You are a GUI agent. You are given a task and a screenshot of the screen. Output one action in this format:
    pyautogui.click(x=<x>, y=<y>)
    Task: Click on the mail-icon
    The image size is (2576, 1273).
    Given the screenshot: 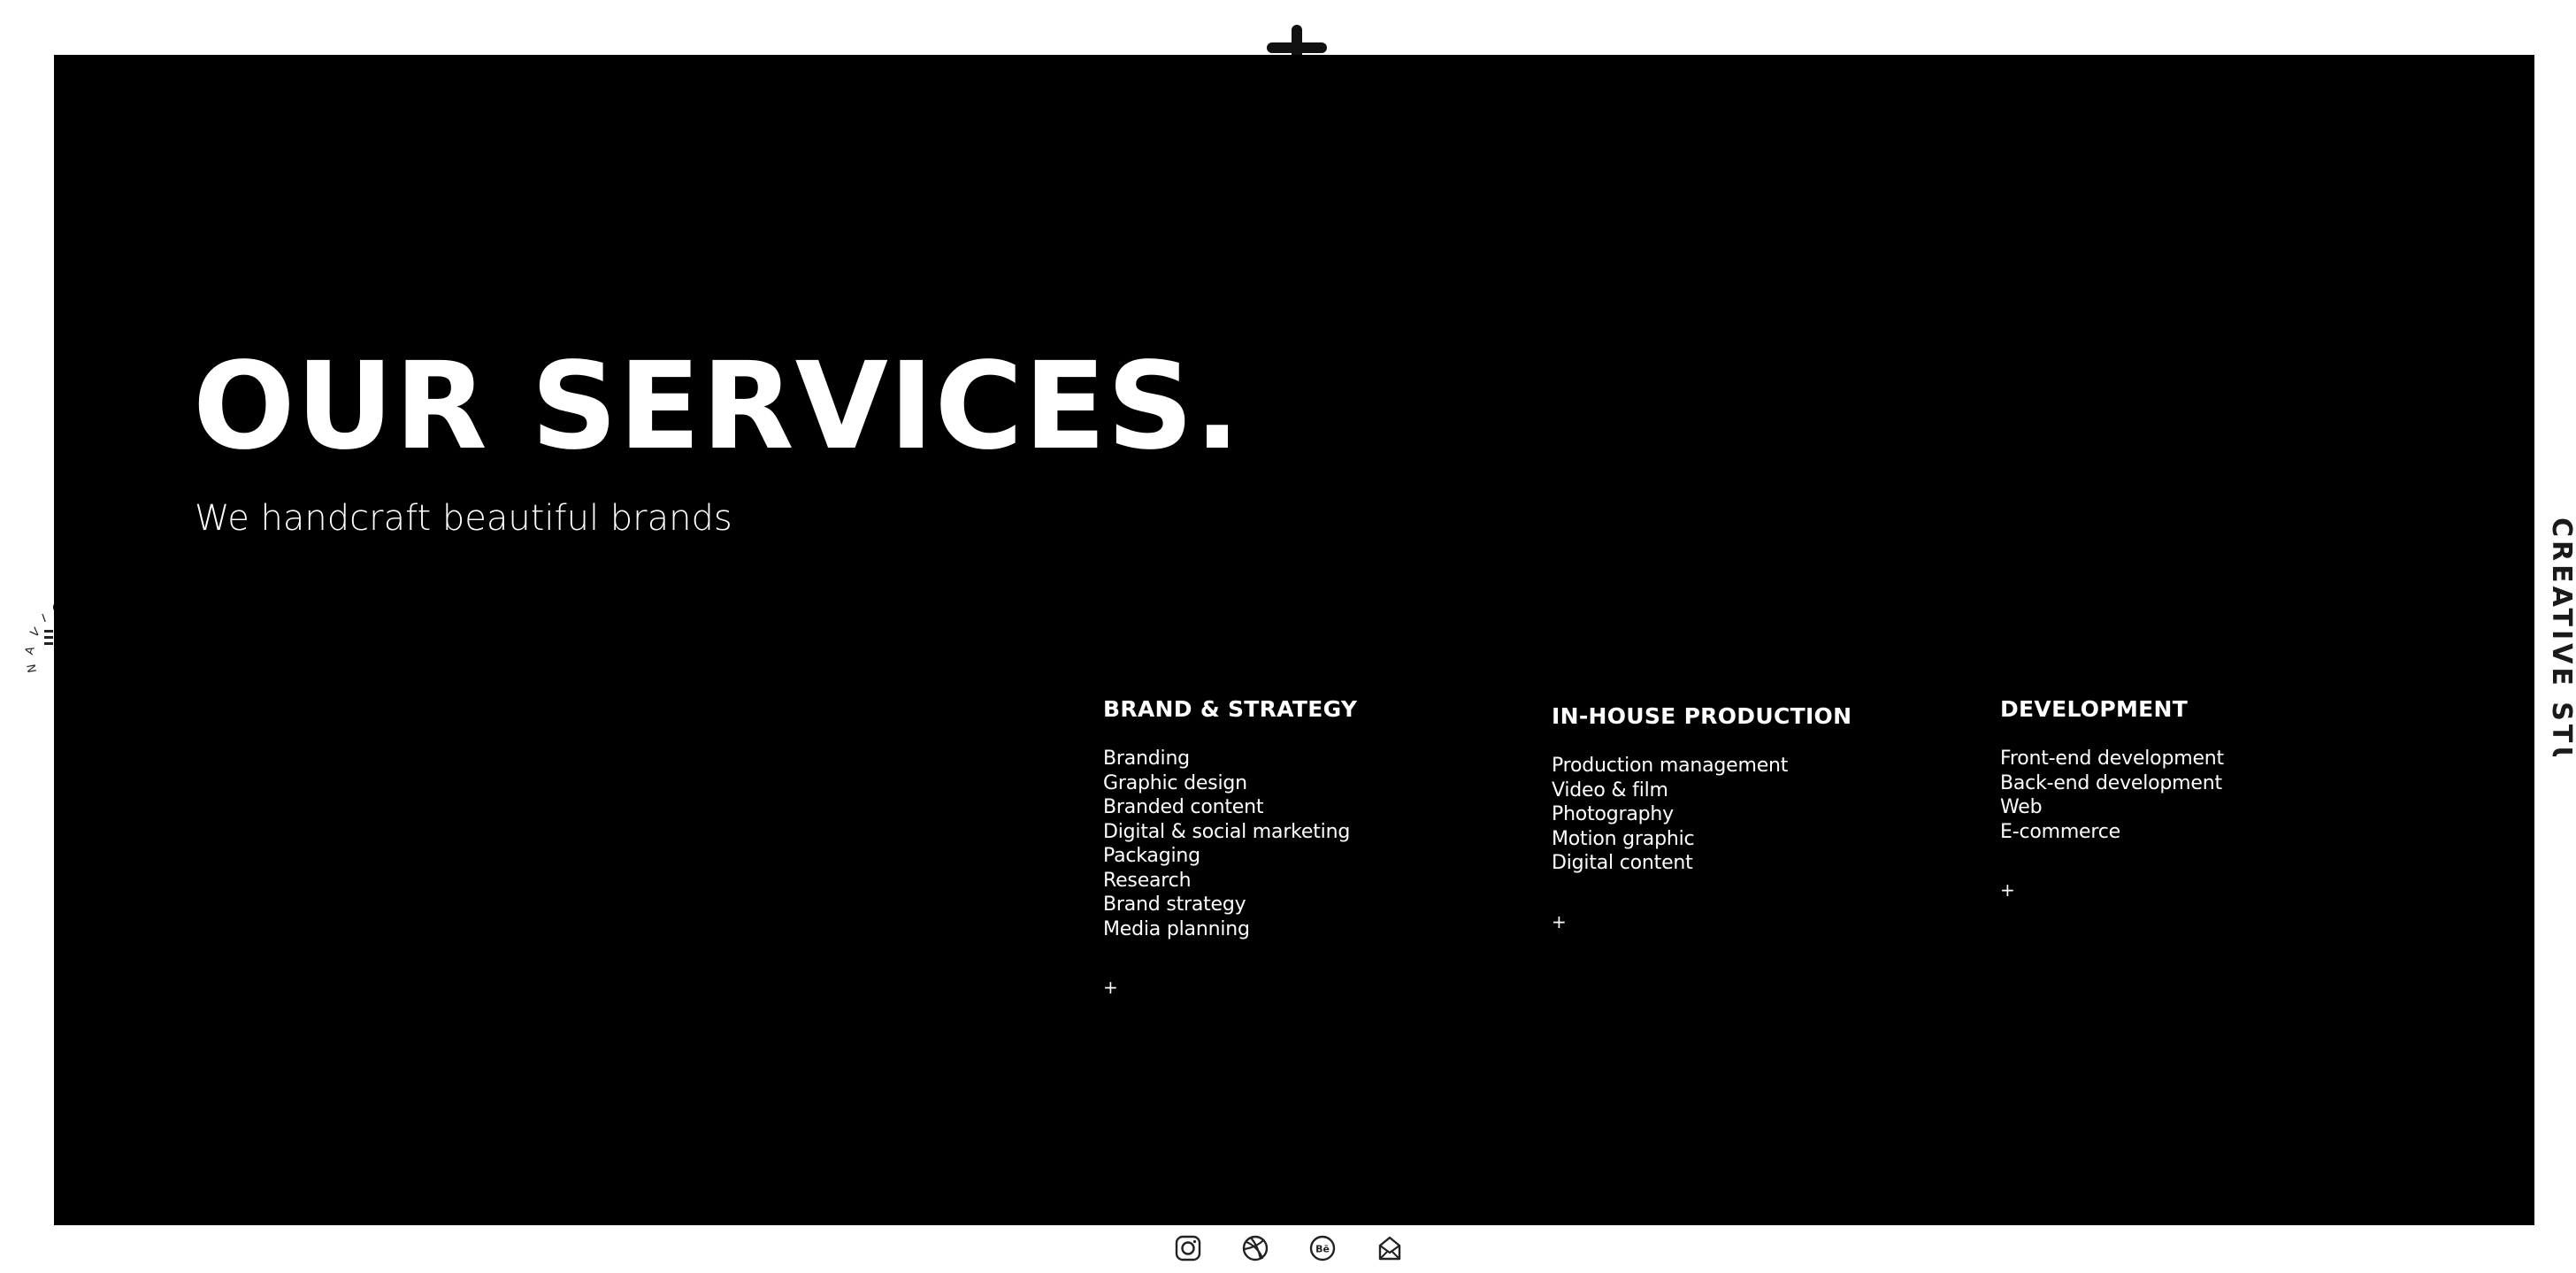 What is the action you would take?
    pyautogui.click(x=1390, y=1248)
    